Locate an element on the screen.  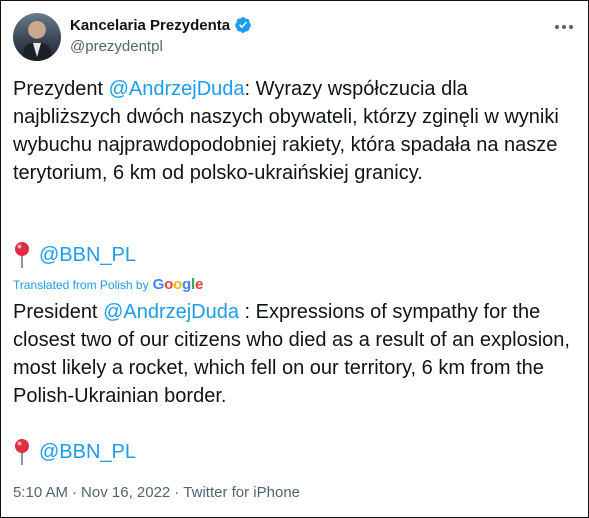
author-handle: @prezydentpl is located at coordinates (116, 46).